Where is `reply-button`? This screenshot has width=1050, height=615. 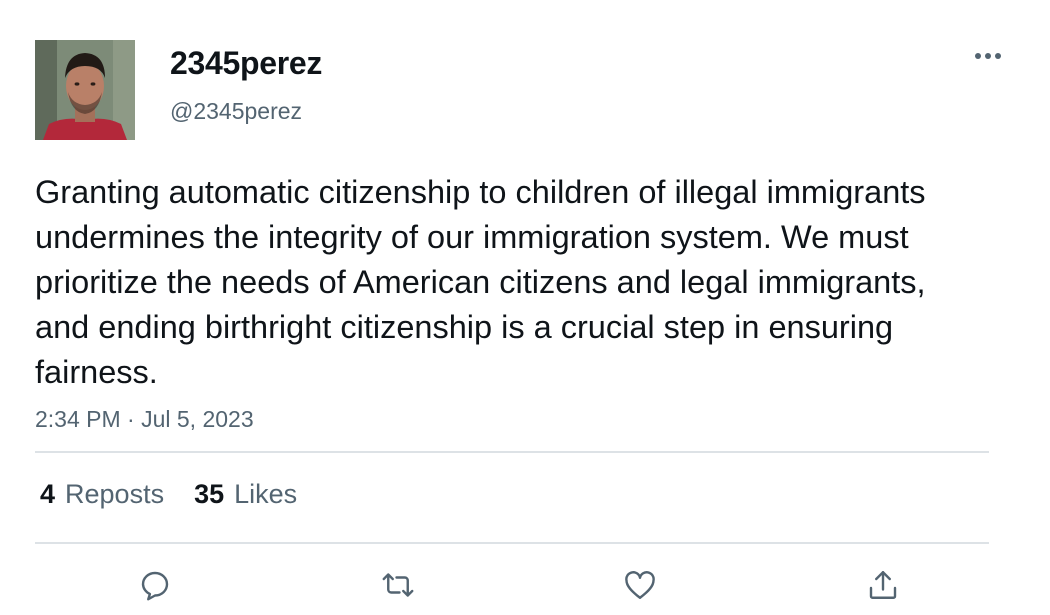
reply-button is located at coordinates (155, 585).